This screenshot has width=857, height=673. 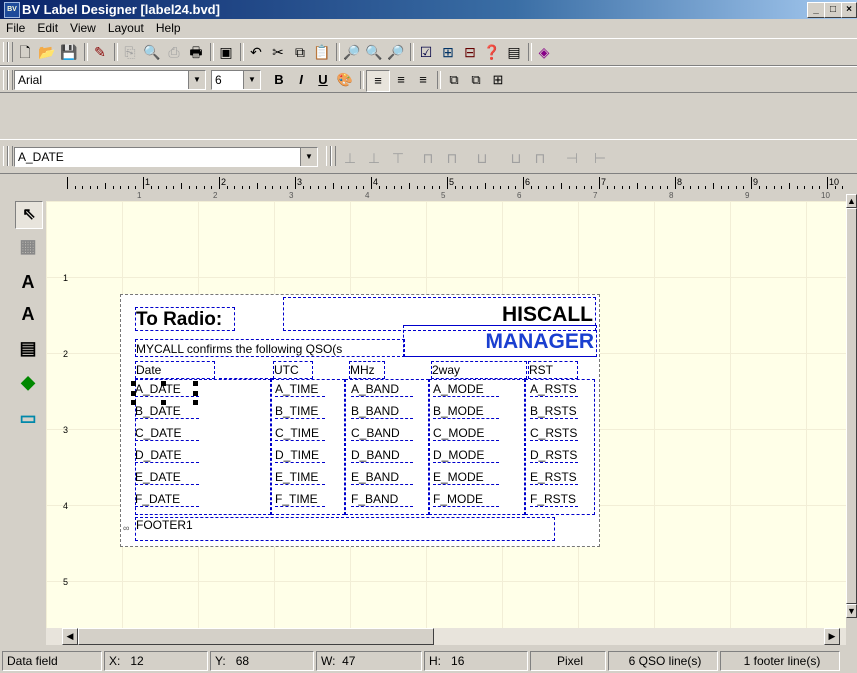 What do you see at coordinates (452, 158) in the screenshot?
I see `same-width-icon: ⊓` at bounding box center [452, 158].